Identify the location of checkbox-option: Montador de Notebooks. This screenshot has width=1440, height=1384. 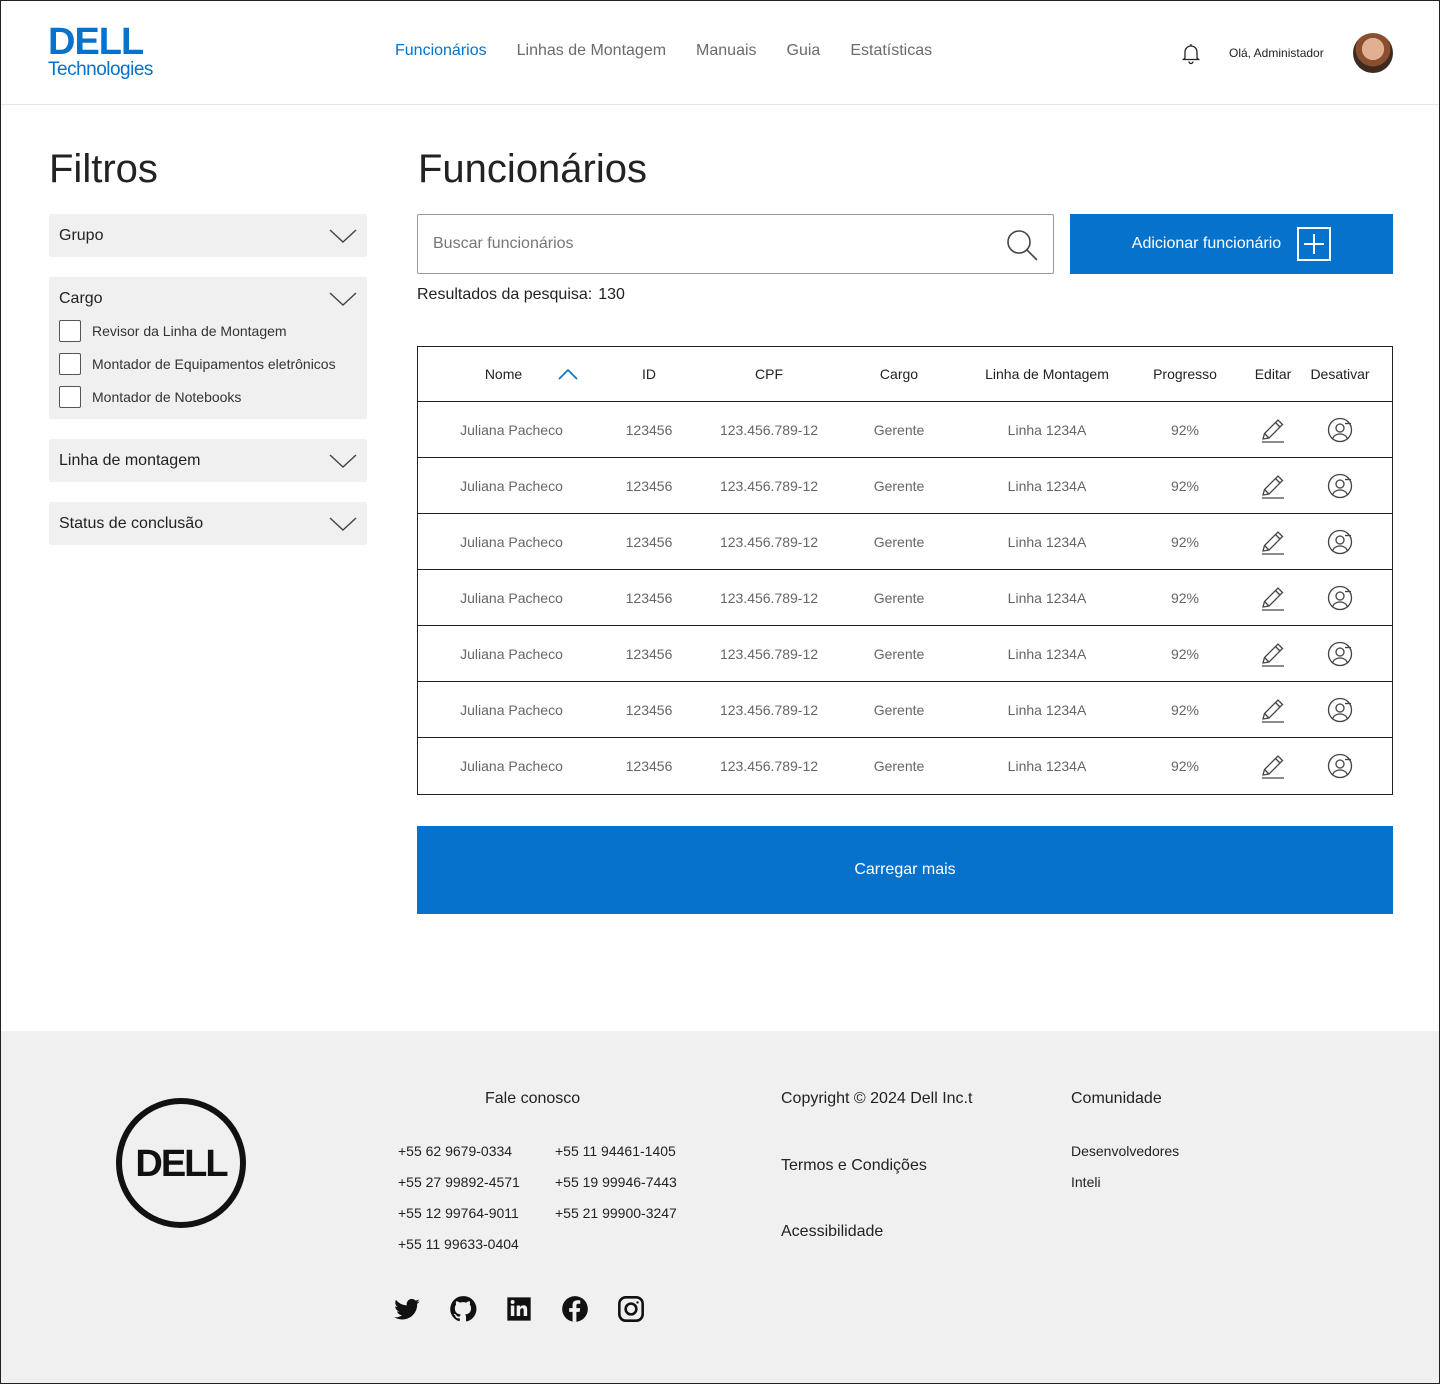
(208, 396).